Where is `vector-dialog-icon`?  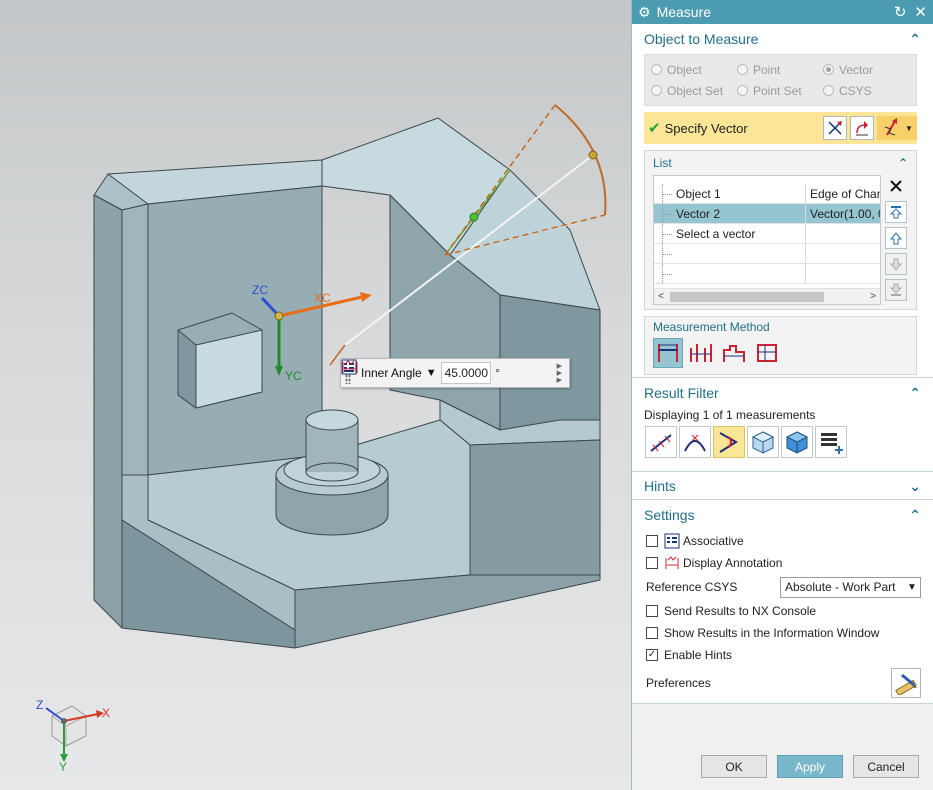 vector-dialog-icon is located at coordinates (891, 127).